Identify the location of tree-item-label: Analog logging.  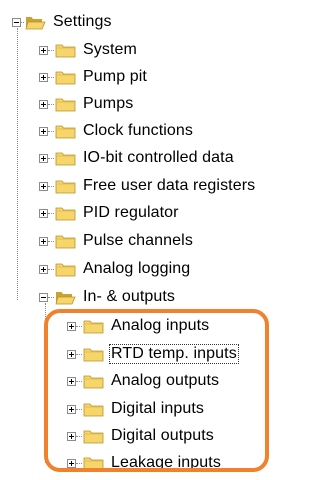
(137, 268).